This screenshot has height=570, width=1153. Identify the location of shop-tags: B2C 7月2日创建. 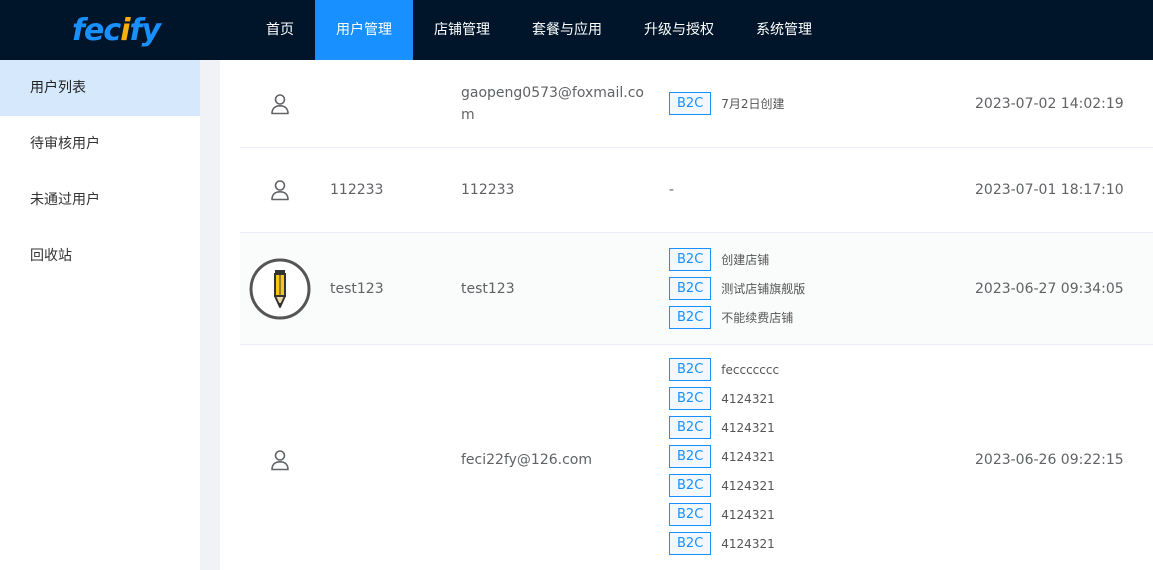
(814, 103).